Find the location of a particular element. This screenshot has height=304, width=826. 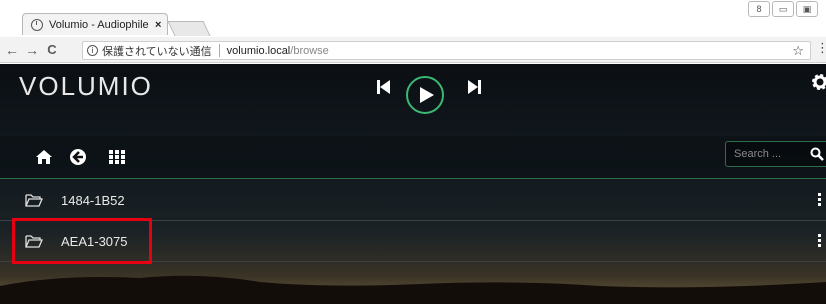

browser-menu-button: ⋮ is located at coordinates (821, 48).